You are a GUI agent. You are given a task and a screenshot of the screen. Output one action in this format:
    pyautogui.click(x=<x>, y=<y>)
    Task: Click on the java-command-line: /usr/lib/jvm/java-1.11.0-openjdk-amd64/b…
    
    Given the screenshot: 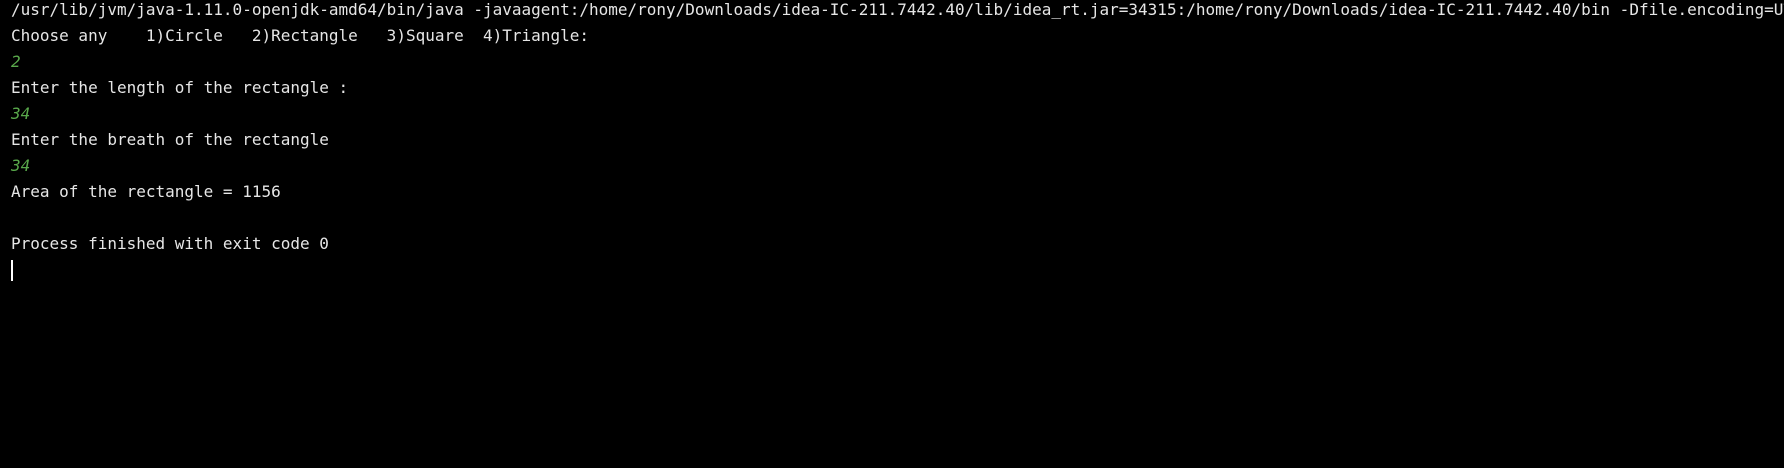 What is the action you would take?
    pyautogui.click(x=897, y=9)
    